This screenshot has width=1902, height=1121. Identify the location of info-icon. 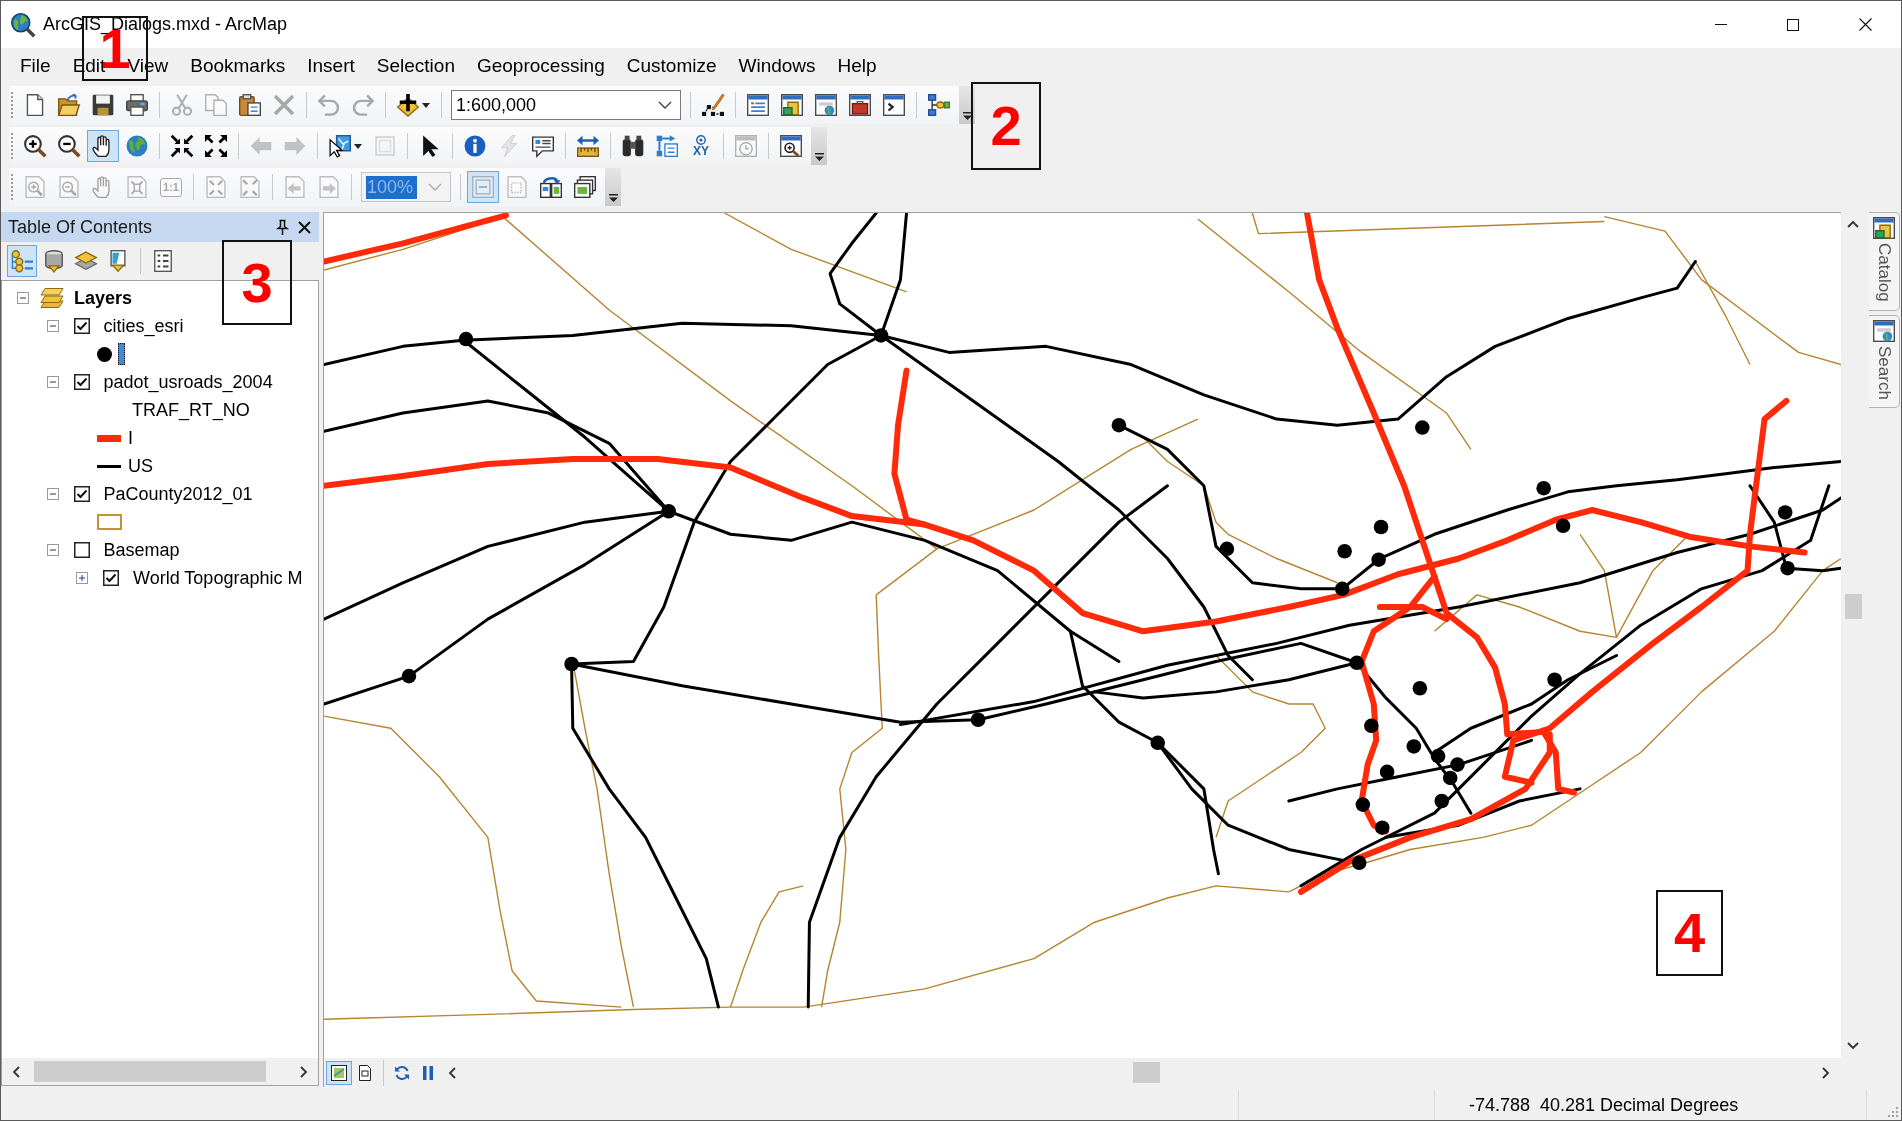
(475, 146).